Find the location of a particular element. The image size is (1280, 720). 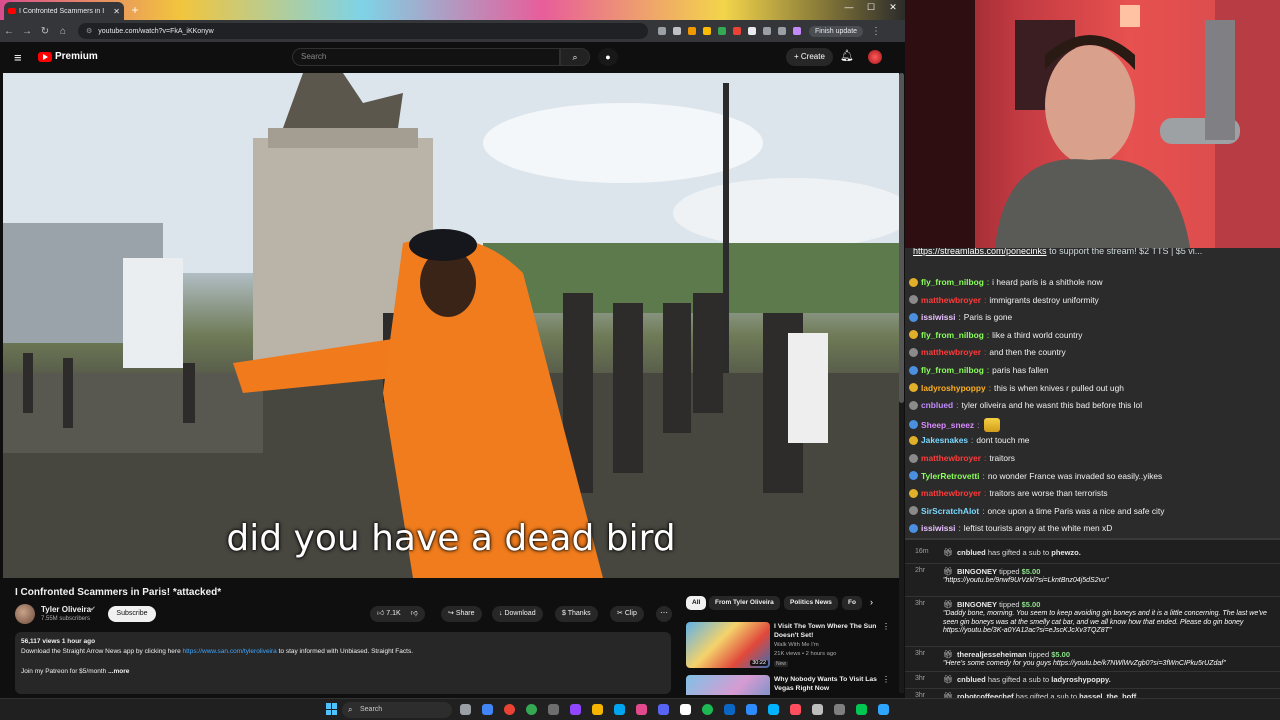

event-user: therealjesseheiman is located at coordinates (992, 654).